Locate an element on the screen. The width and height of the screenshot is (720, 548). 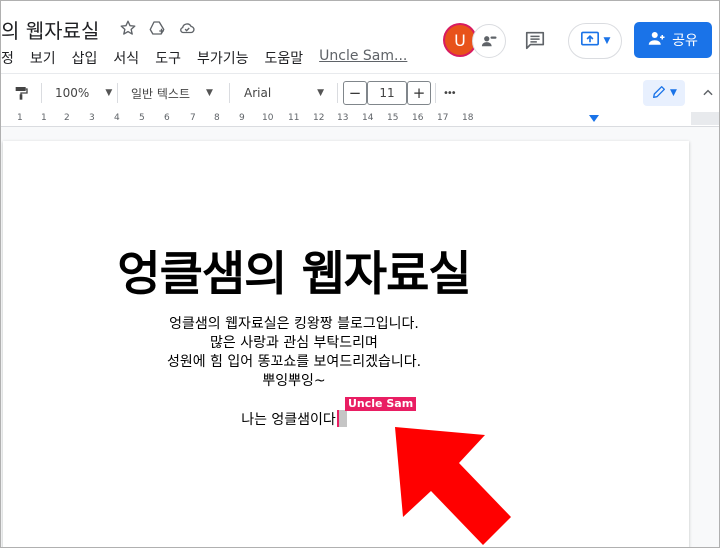
zoom-select: 100% ▼ is located at coordinates (83, 93).